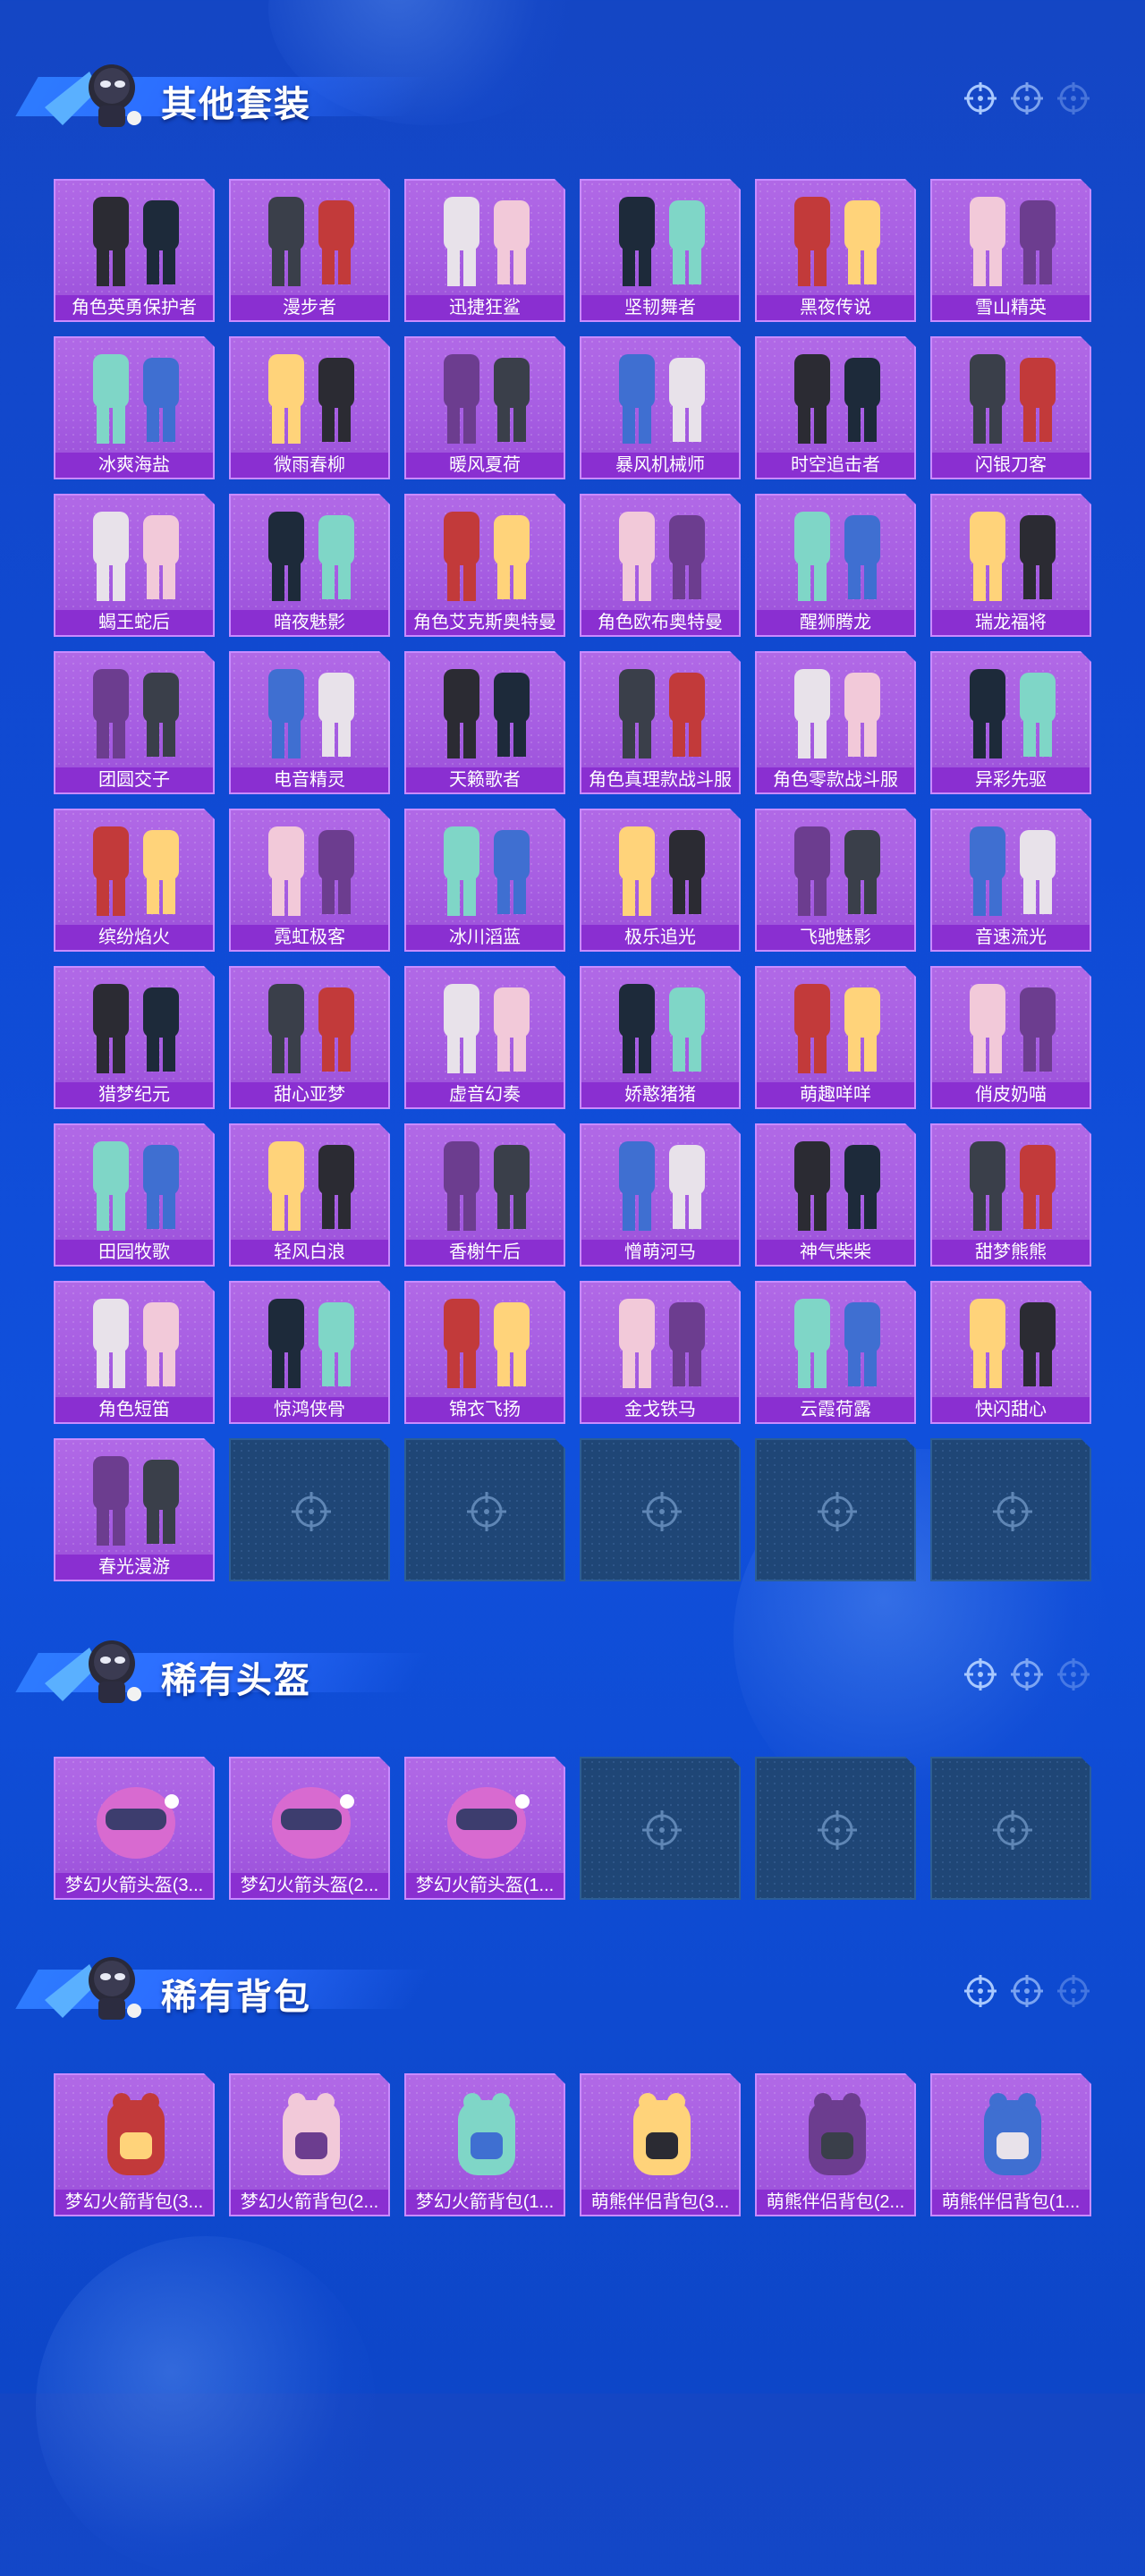 The height and width of the screenshot is (2576, 1145). I want to click on item-card: 冰爽海盐, so click(134, 407).